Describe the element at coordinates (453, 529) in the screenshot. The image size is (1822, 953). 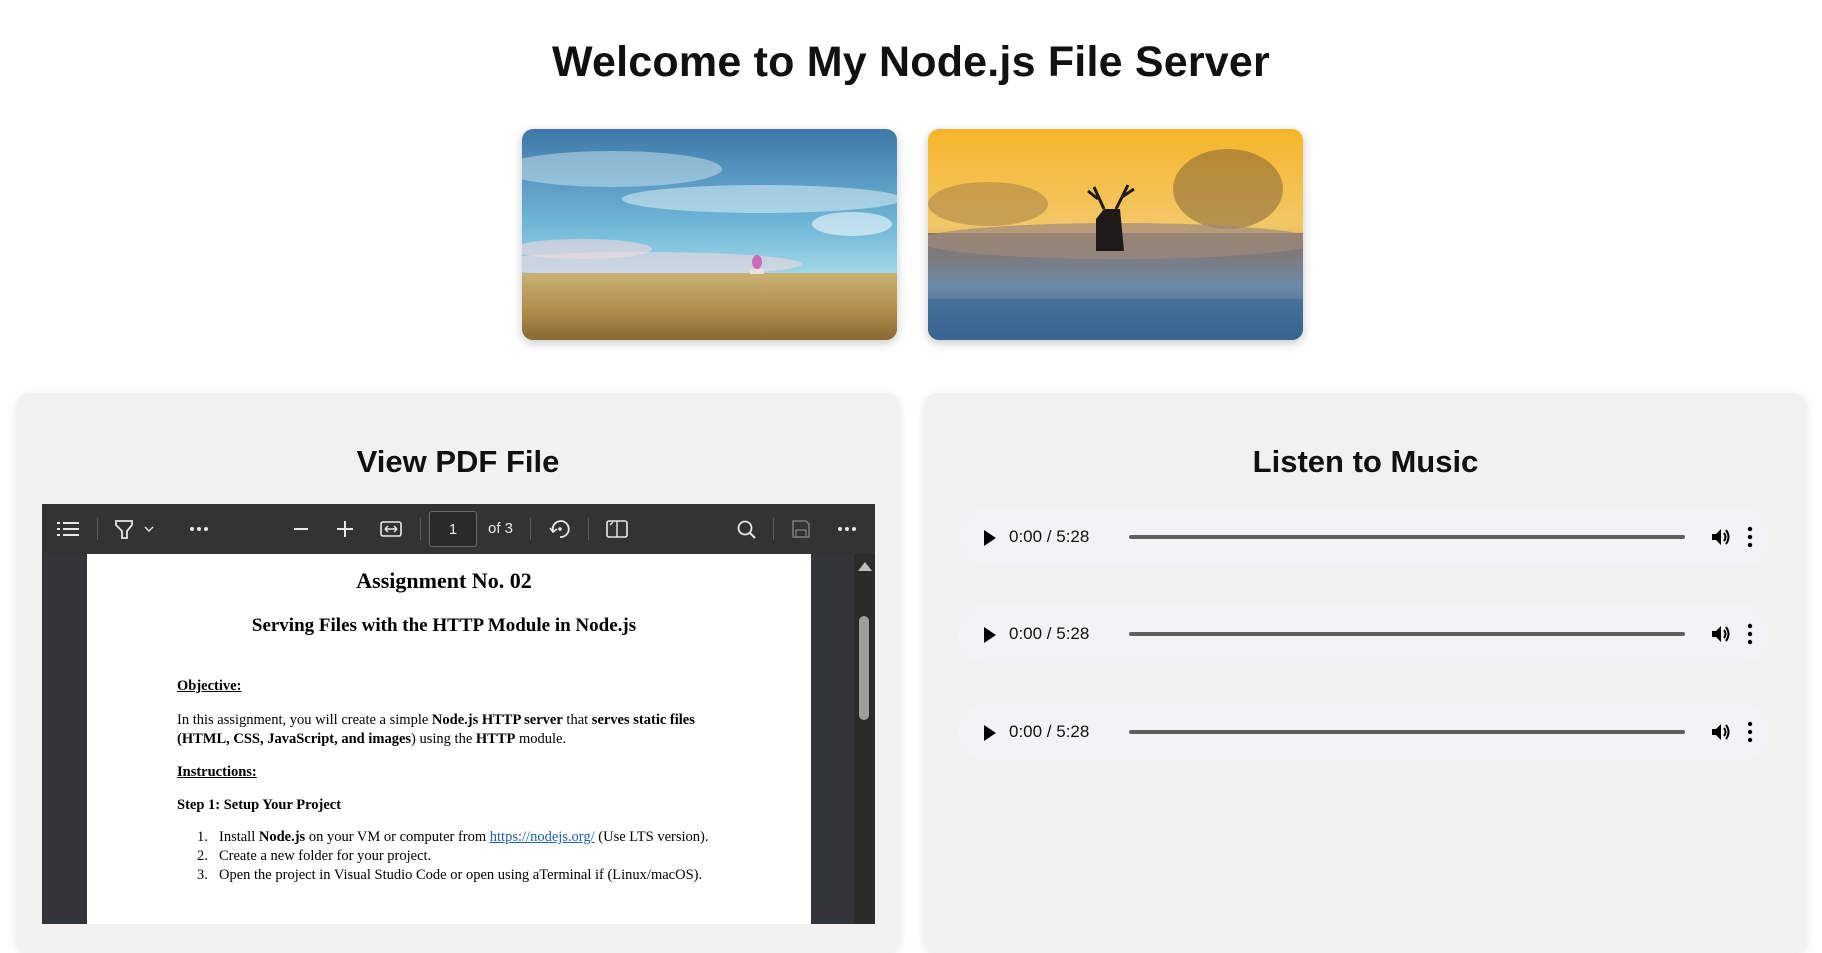
I see `page-number-input` at that location.